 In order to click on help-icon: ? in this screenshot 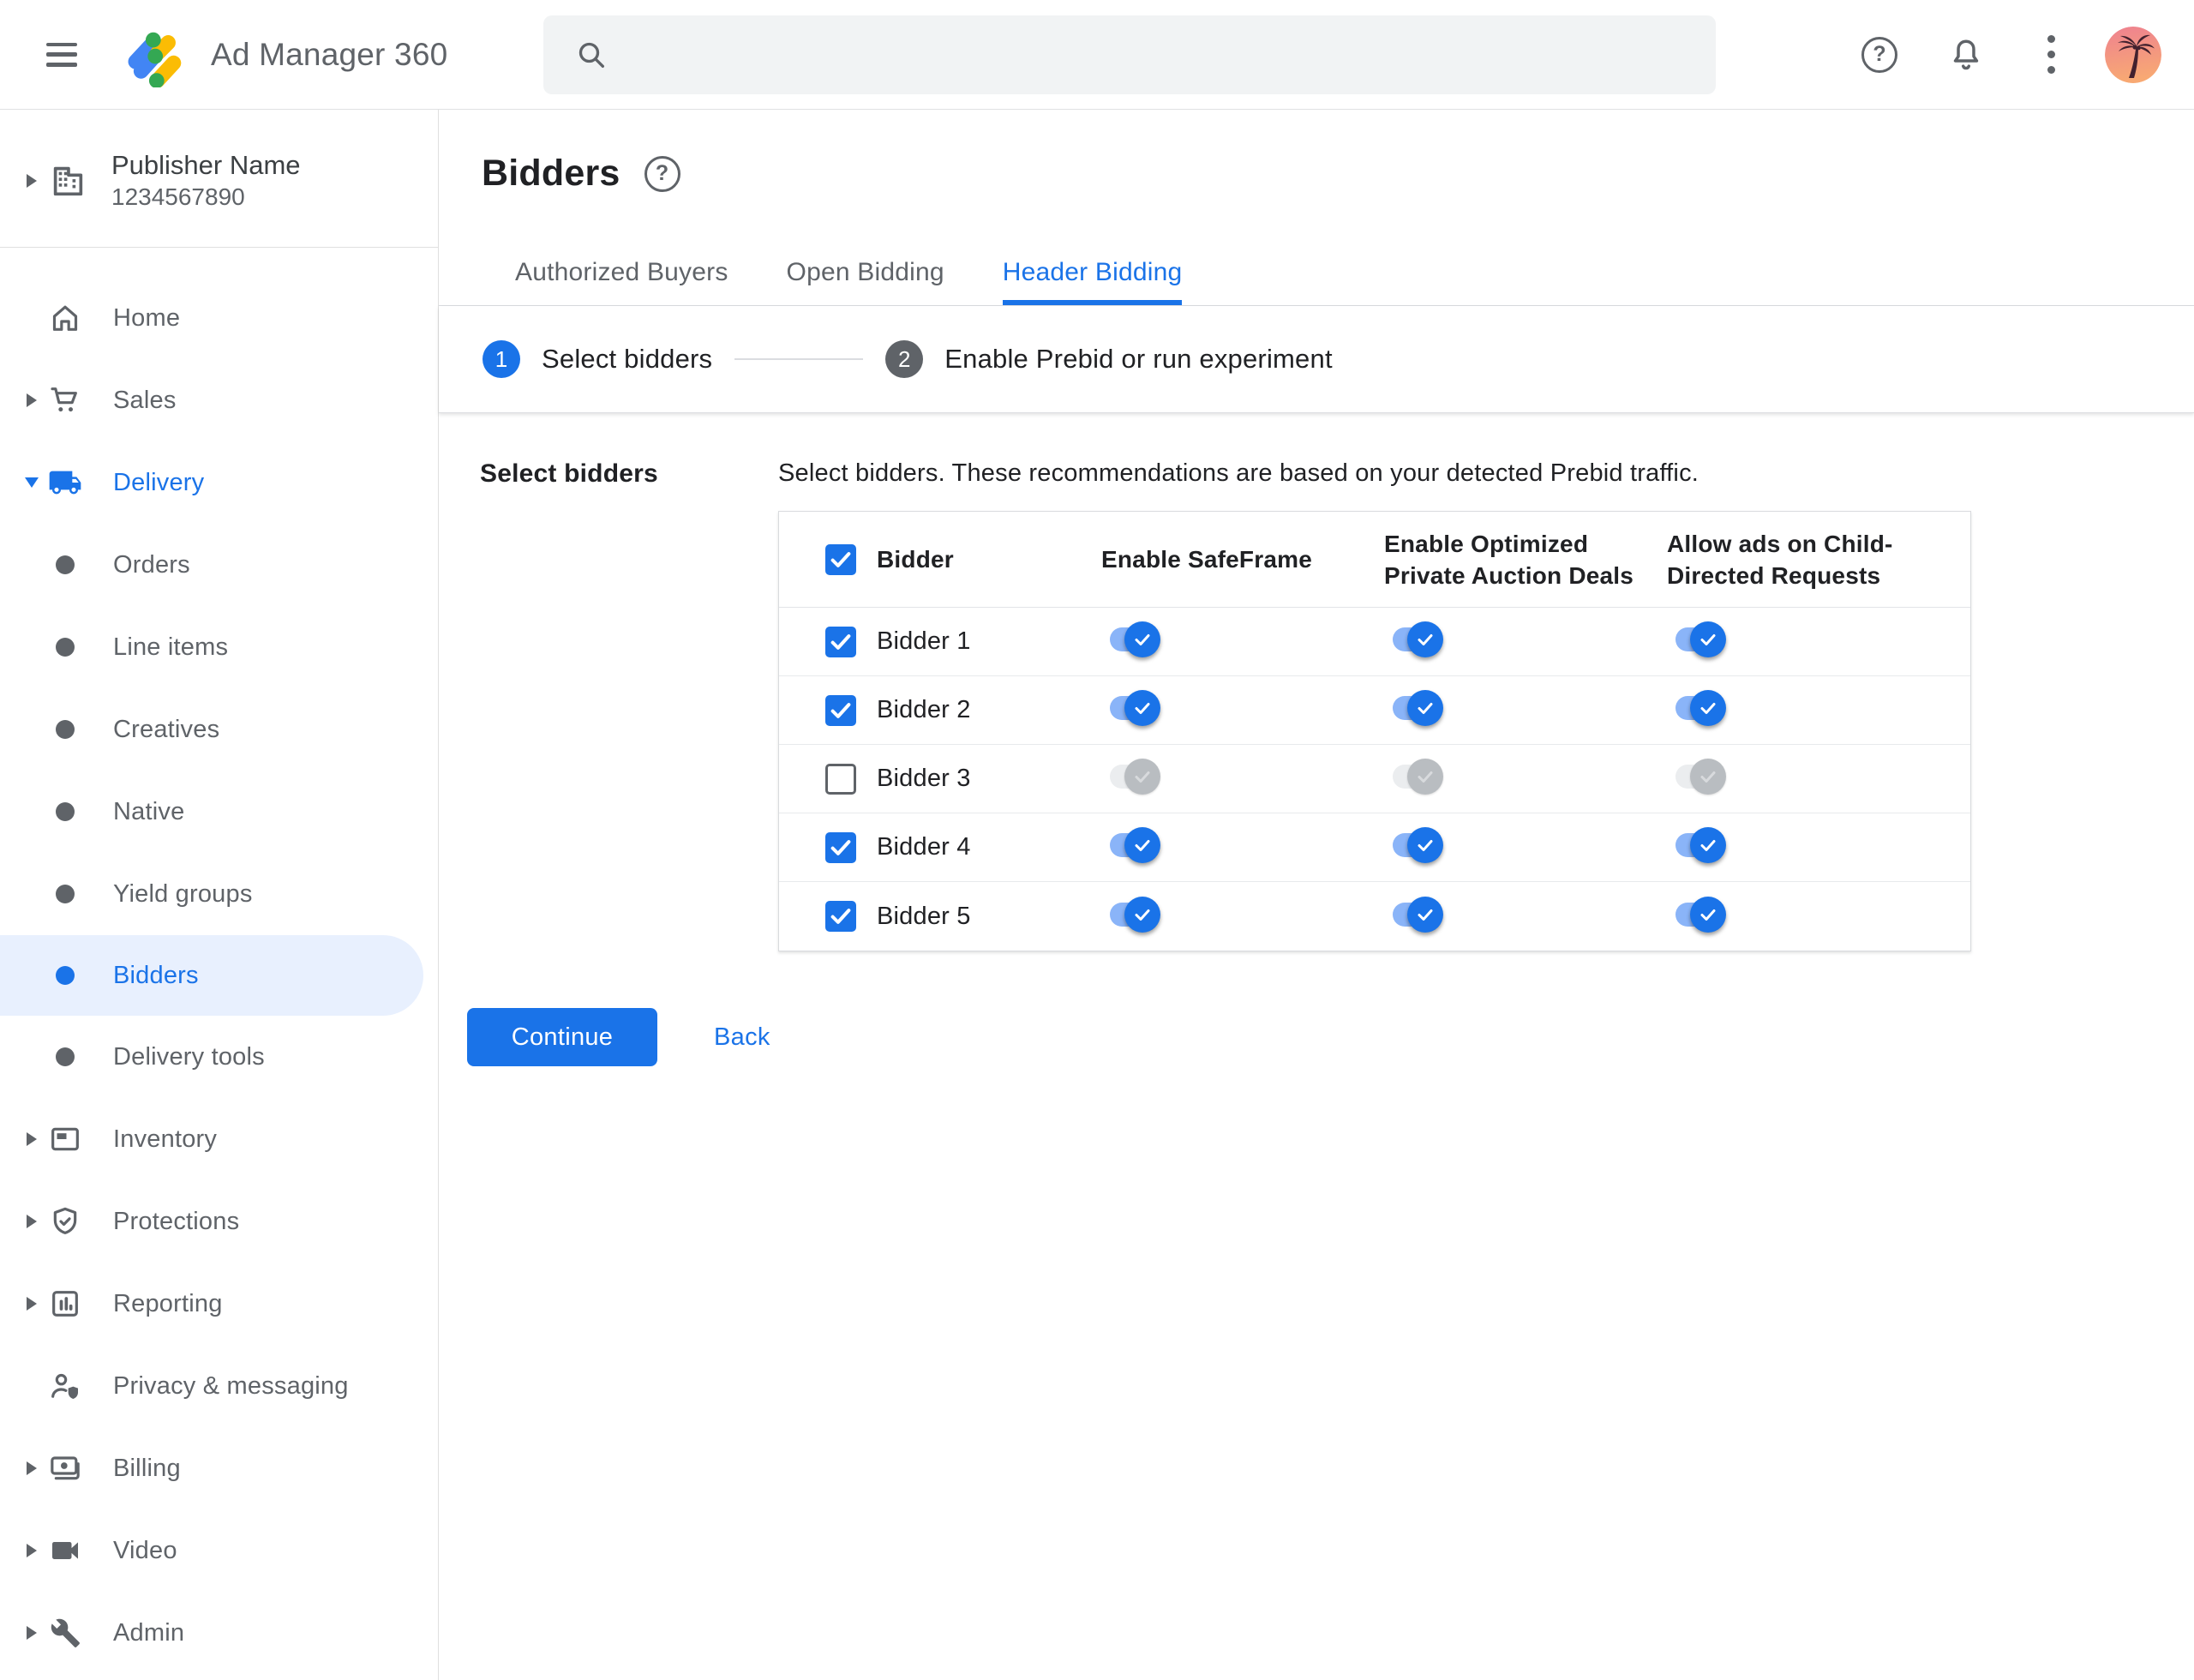, I will do `click(1879, 54)`.